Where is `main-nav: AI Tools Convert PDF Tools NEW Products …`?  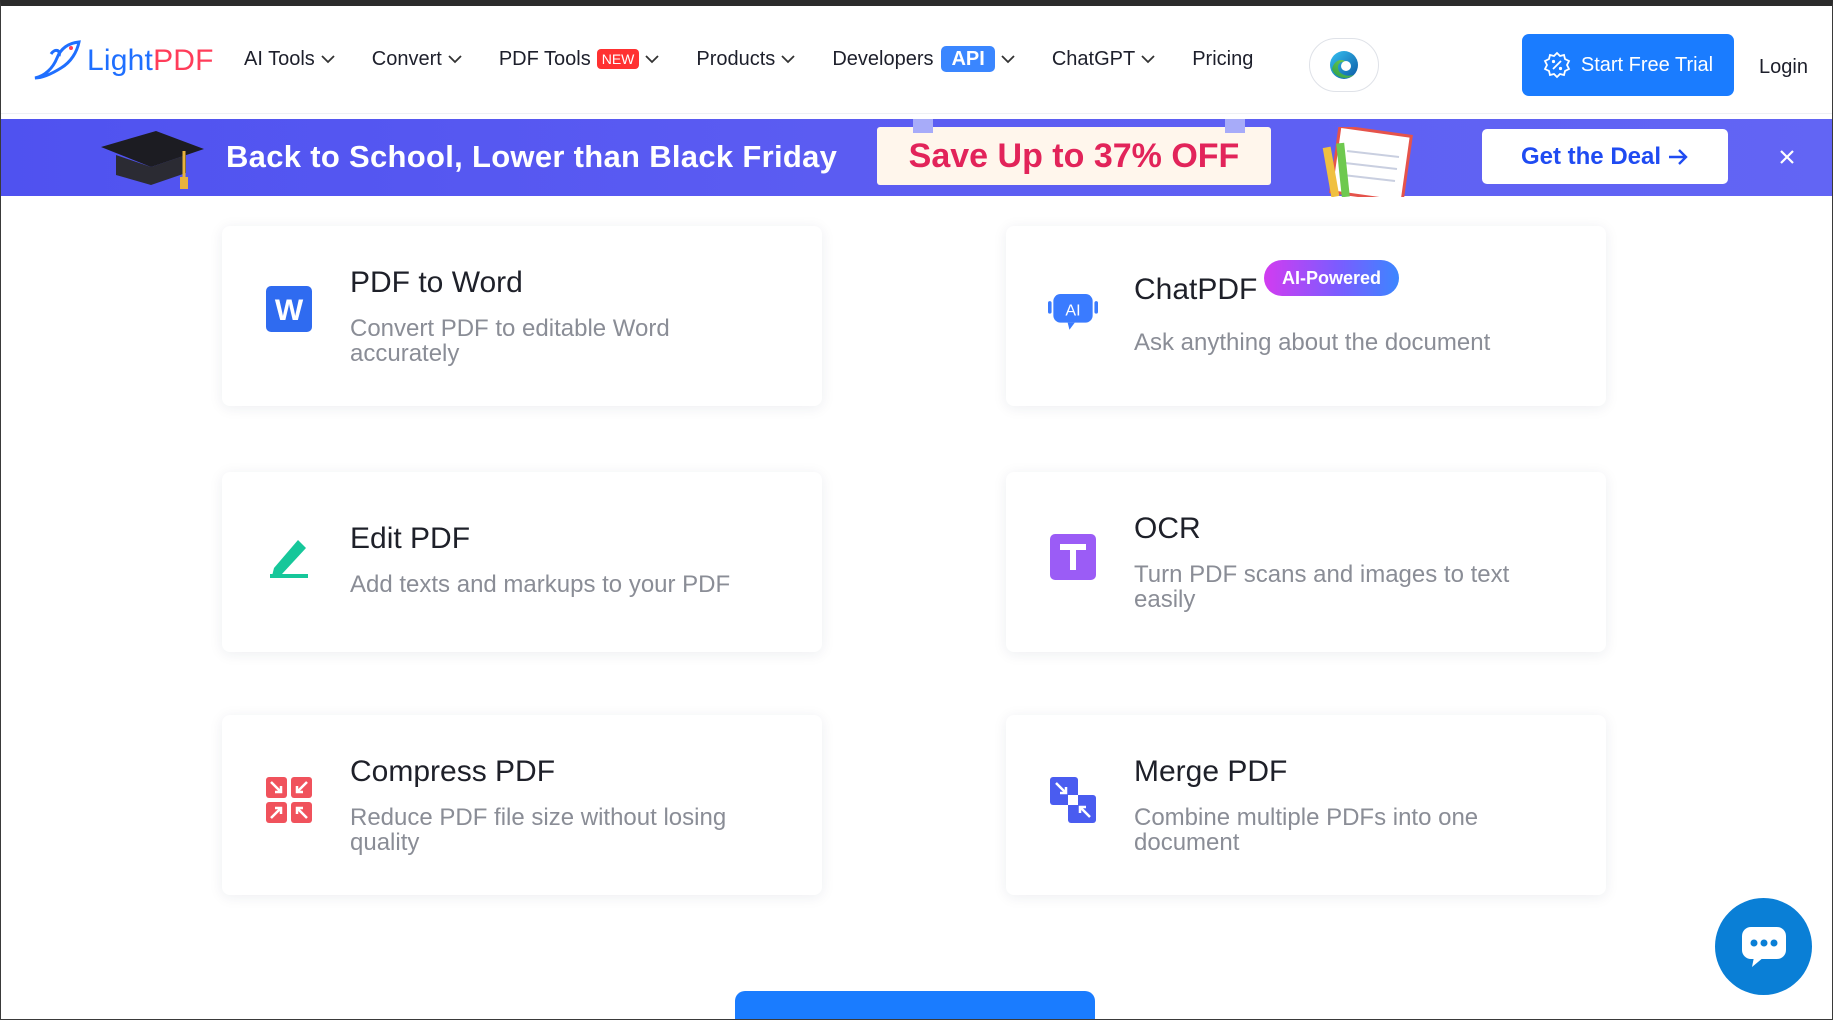
main-nav: AI Tools Convert PDF Tools NEW Products … is located at coordinates (767, 59).